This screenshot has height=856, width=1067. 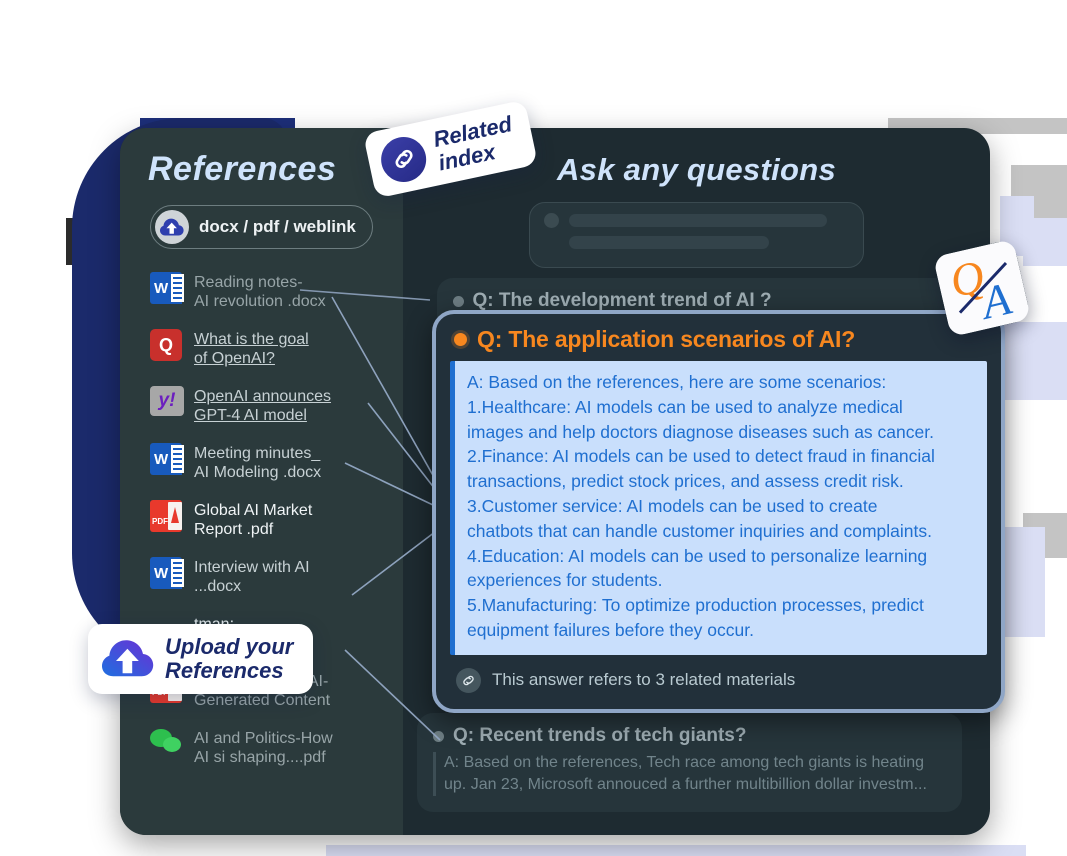 I want to click on list-item-label: Interview with AI ...docx, so click(x=252, y=577).